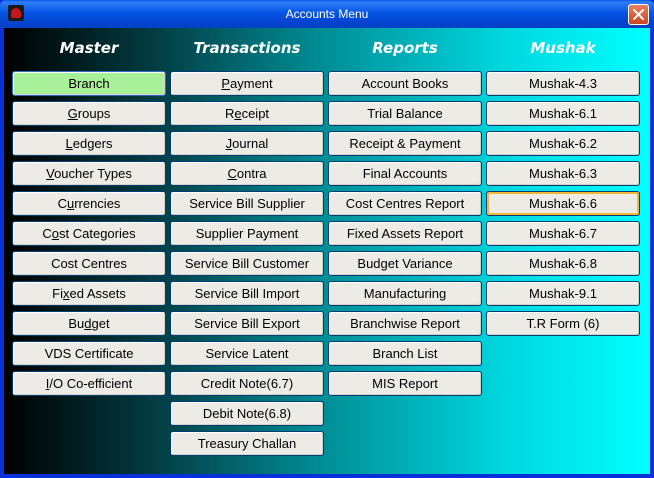 The width and height of the screenshot is (654, 478). What do you see at coordinates (89, 113) in the screenshot?
I see `groups-button: Groups` at bounding box center [89, 113].